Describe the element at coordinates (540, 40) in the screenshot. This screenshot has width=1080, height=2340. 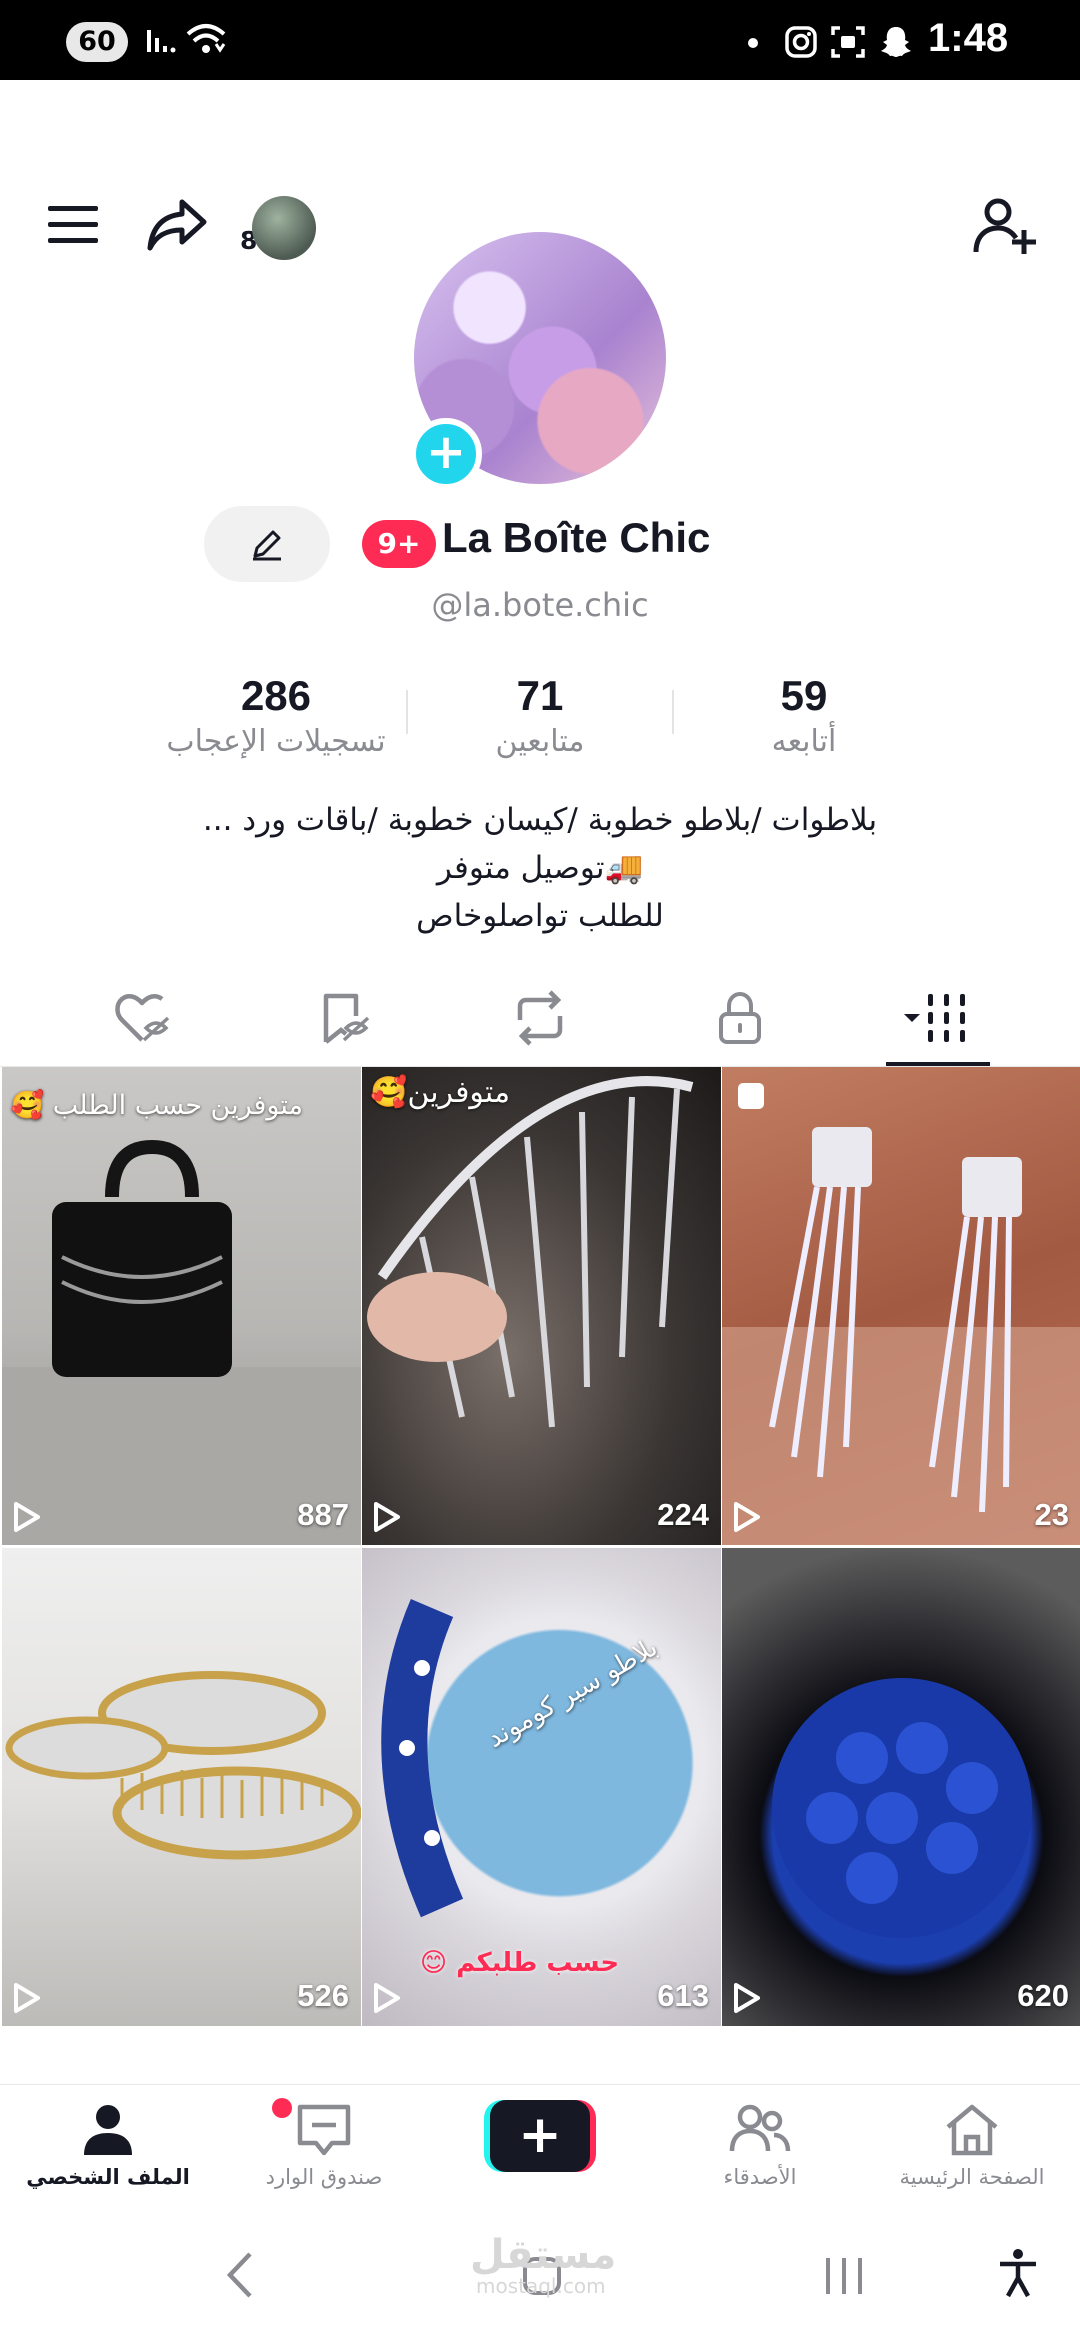
I see `status-bar: 60 1:48` at that location.